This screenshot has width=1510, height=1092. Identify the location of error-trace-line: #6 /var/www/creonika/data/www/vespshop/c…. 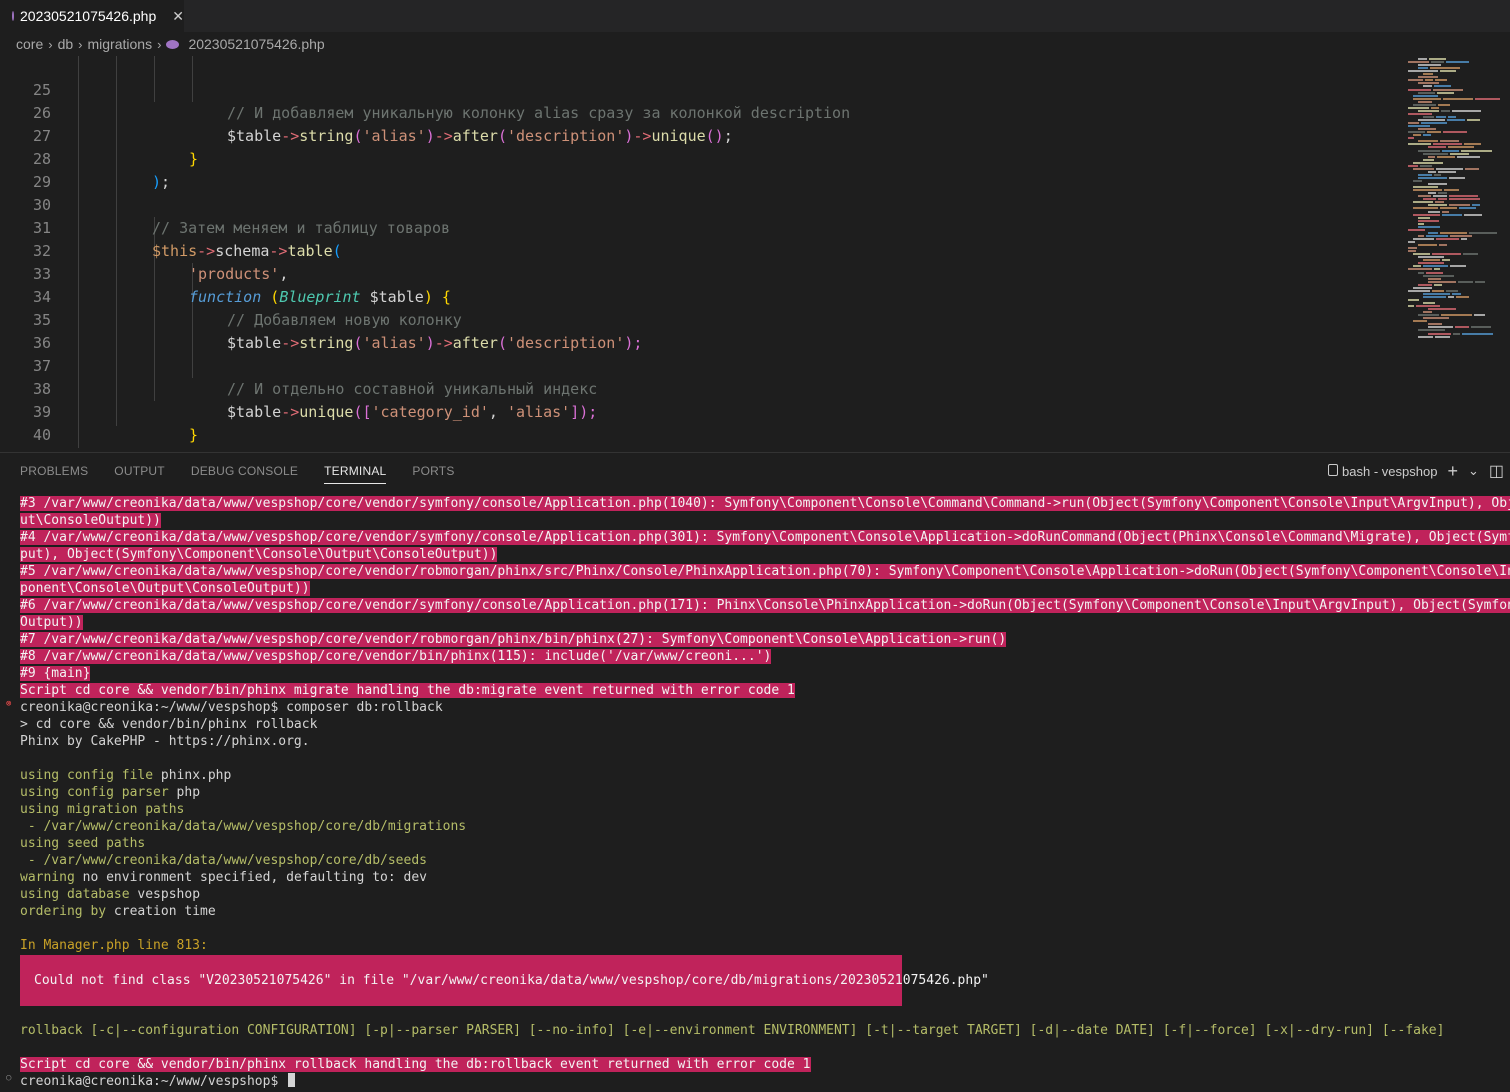
(765, 605).